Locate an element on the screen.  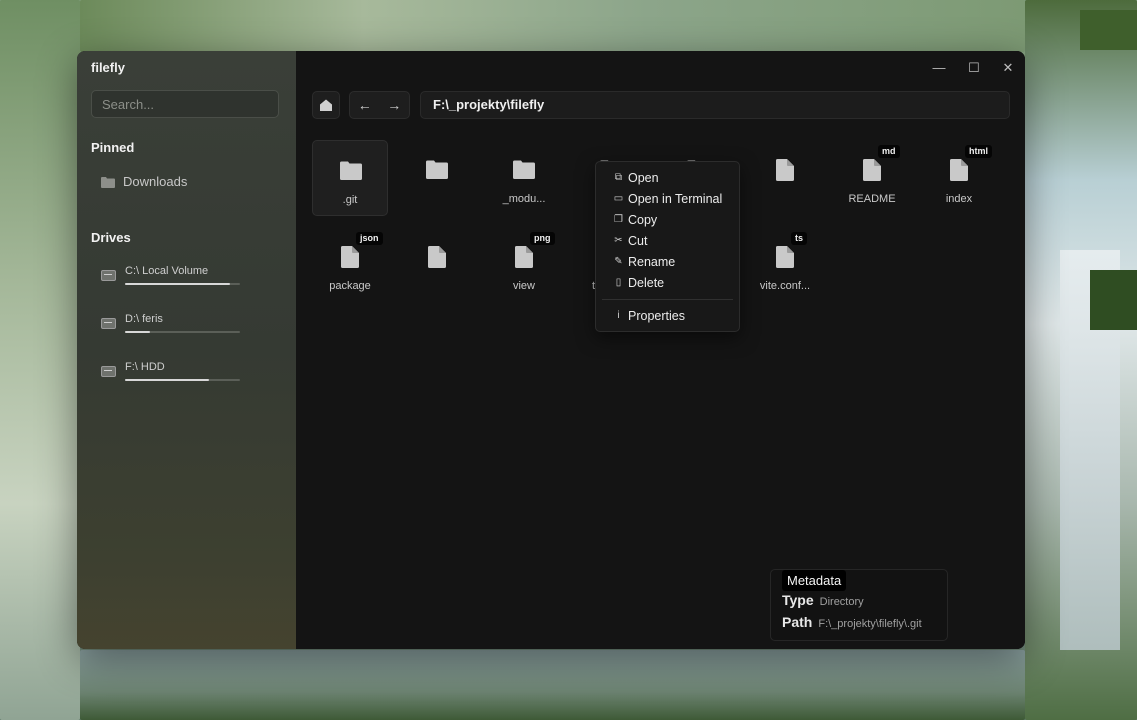
extension-badge: ts is located at coordinates (799, 238).